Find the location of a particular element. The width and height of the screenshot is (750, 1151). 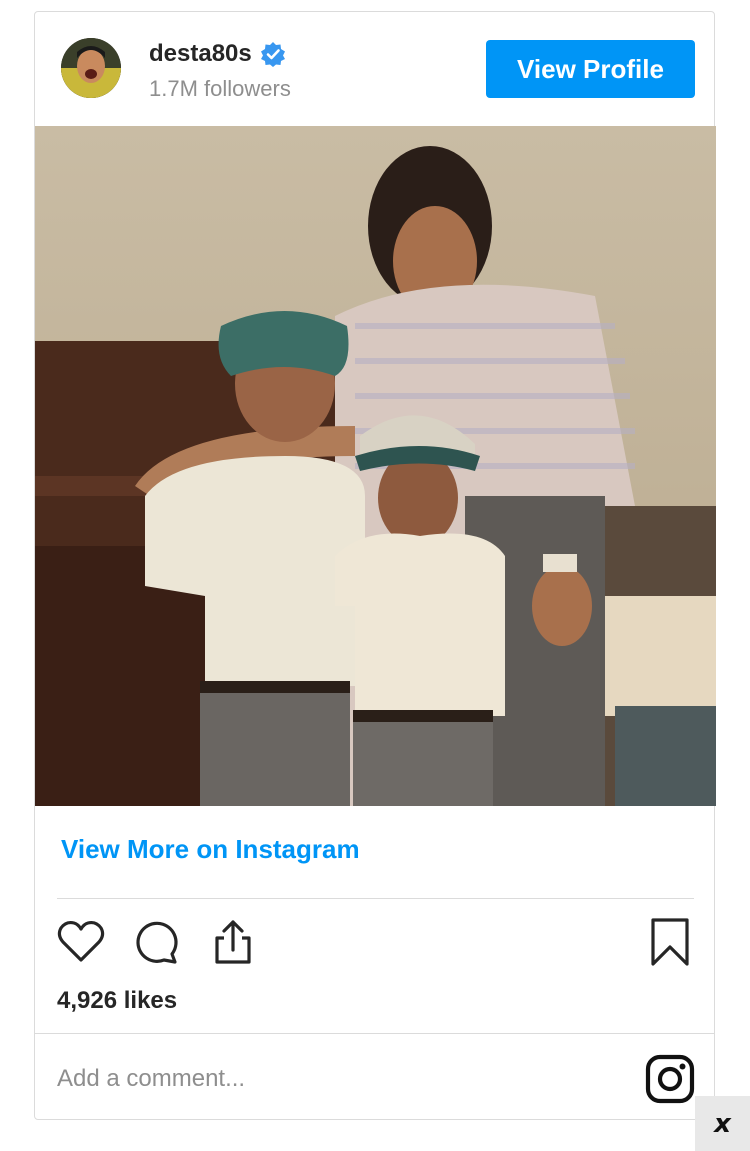

instagram-logo-icon is located at coordinates (670, 1079).